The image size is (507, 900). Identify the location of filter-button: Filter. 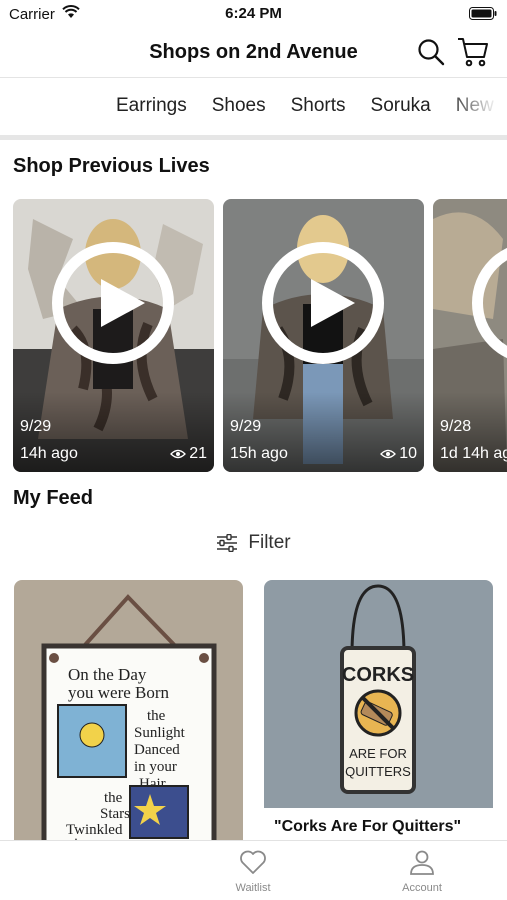
(253, 543).